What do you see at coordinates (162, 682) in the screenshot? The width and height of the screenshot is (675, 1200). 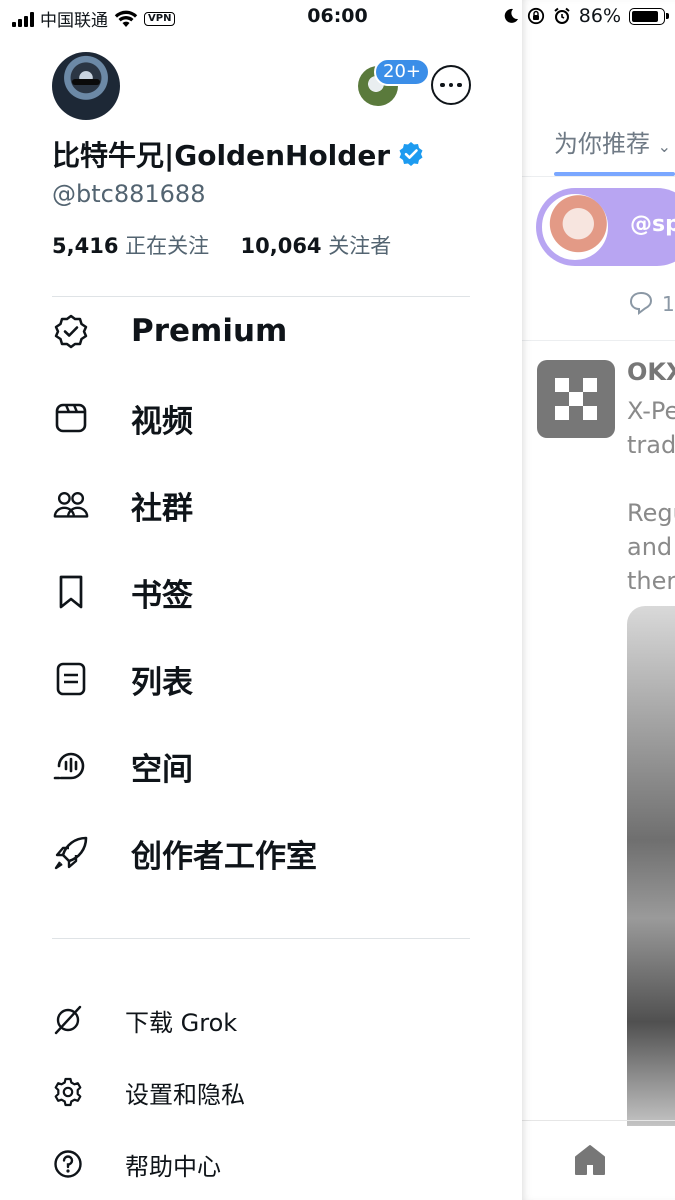 I see `menu-label: 列表` at bounding box center [162, 682].